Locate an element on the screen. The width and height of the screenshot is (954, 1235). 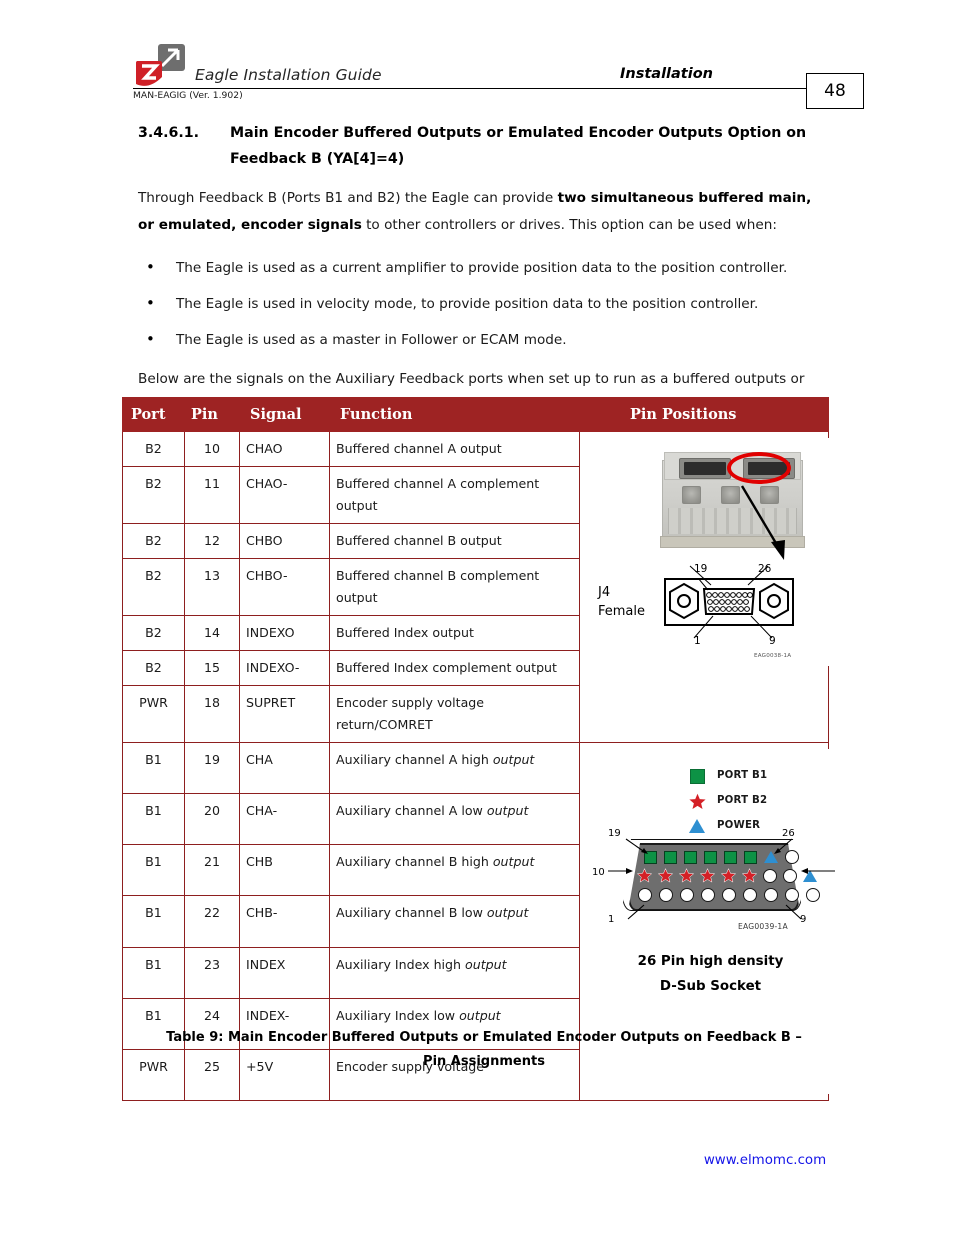
cell-function-text: Auxiliary Index low is located at coordinates (398, 1015).